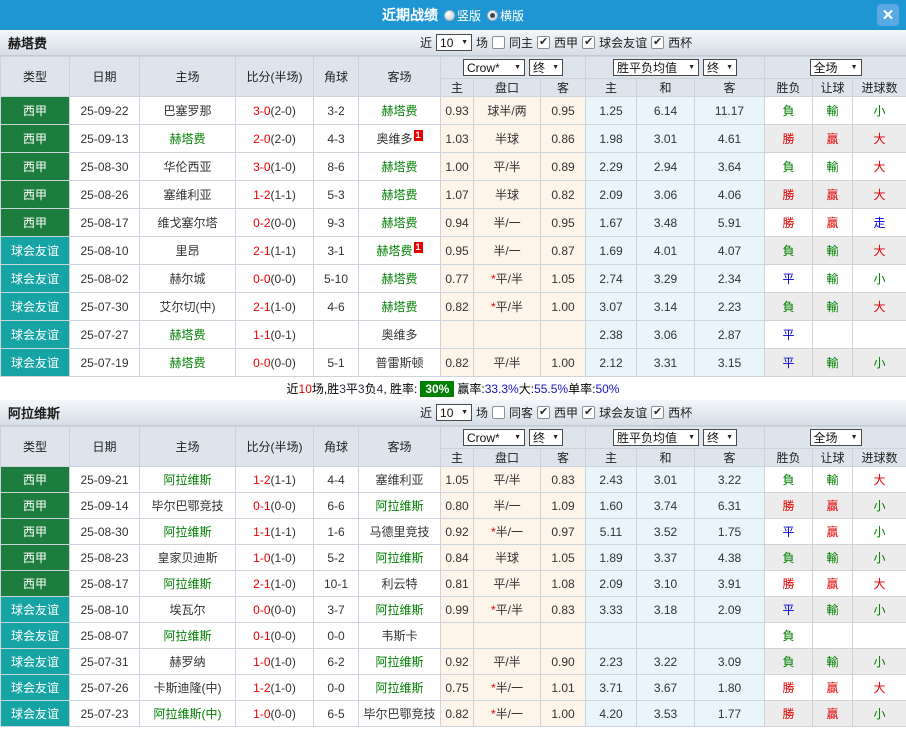  I want to click on same-venue-label: 同主, so click(521, 43).